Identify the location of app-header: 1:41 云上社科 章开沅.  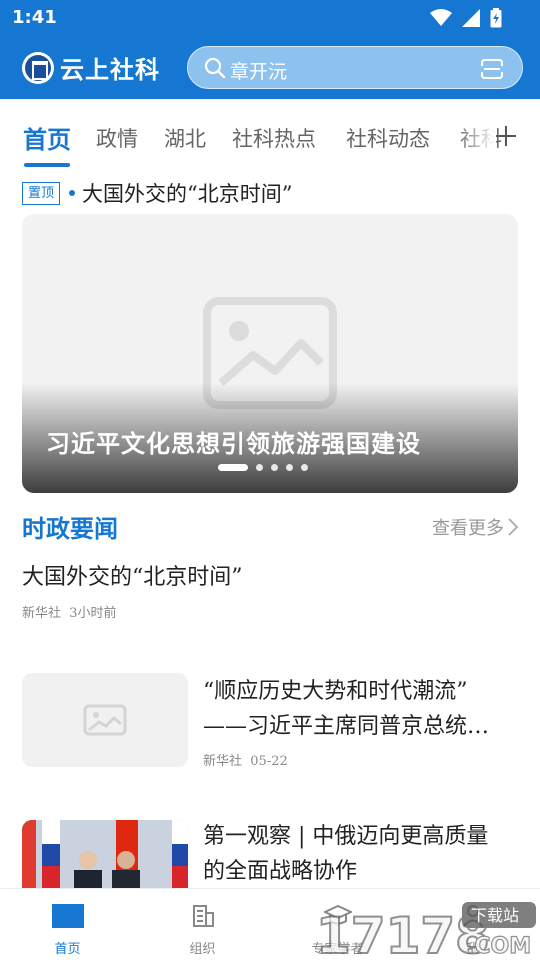
(270, 49).